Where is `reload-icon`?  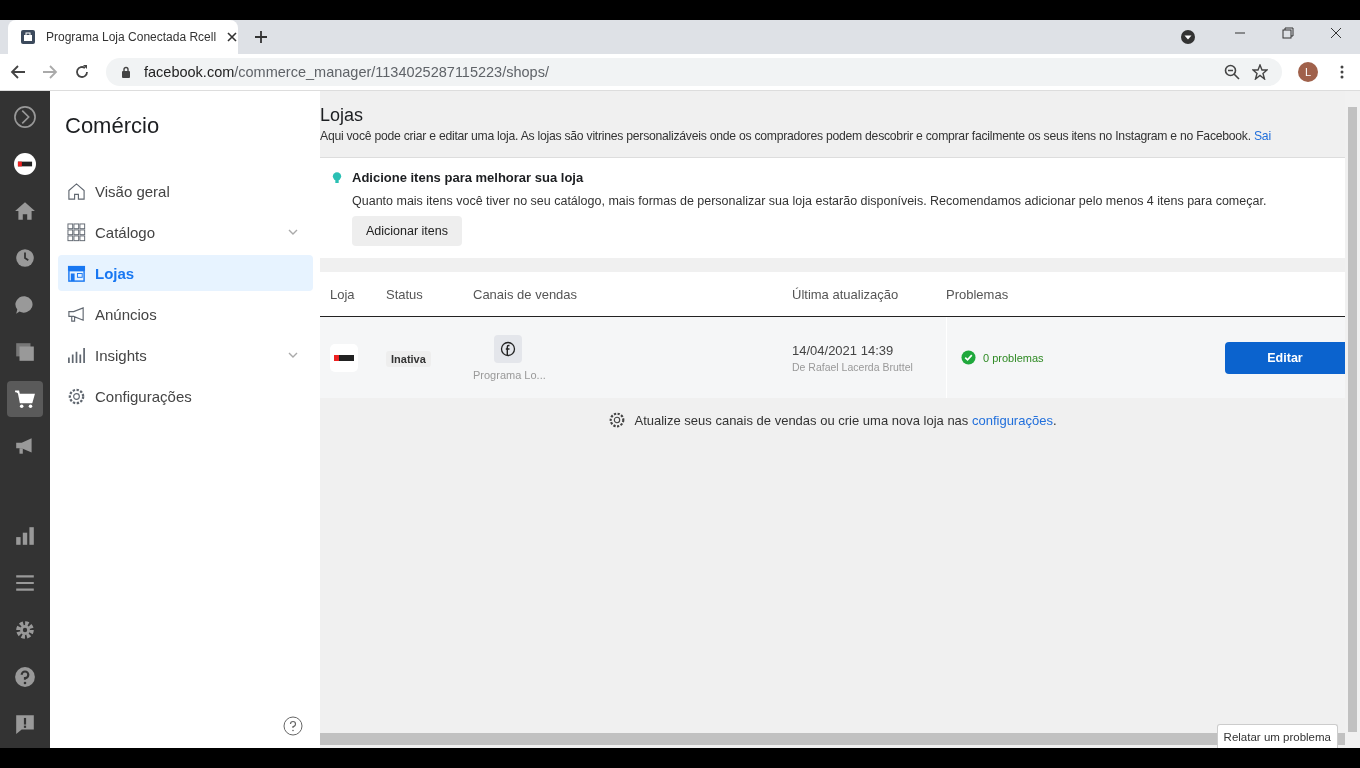 reload-icon is located at coordinates (82, 72).